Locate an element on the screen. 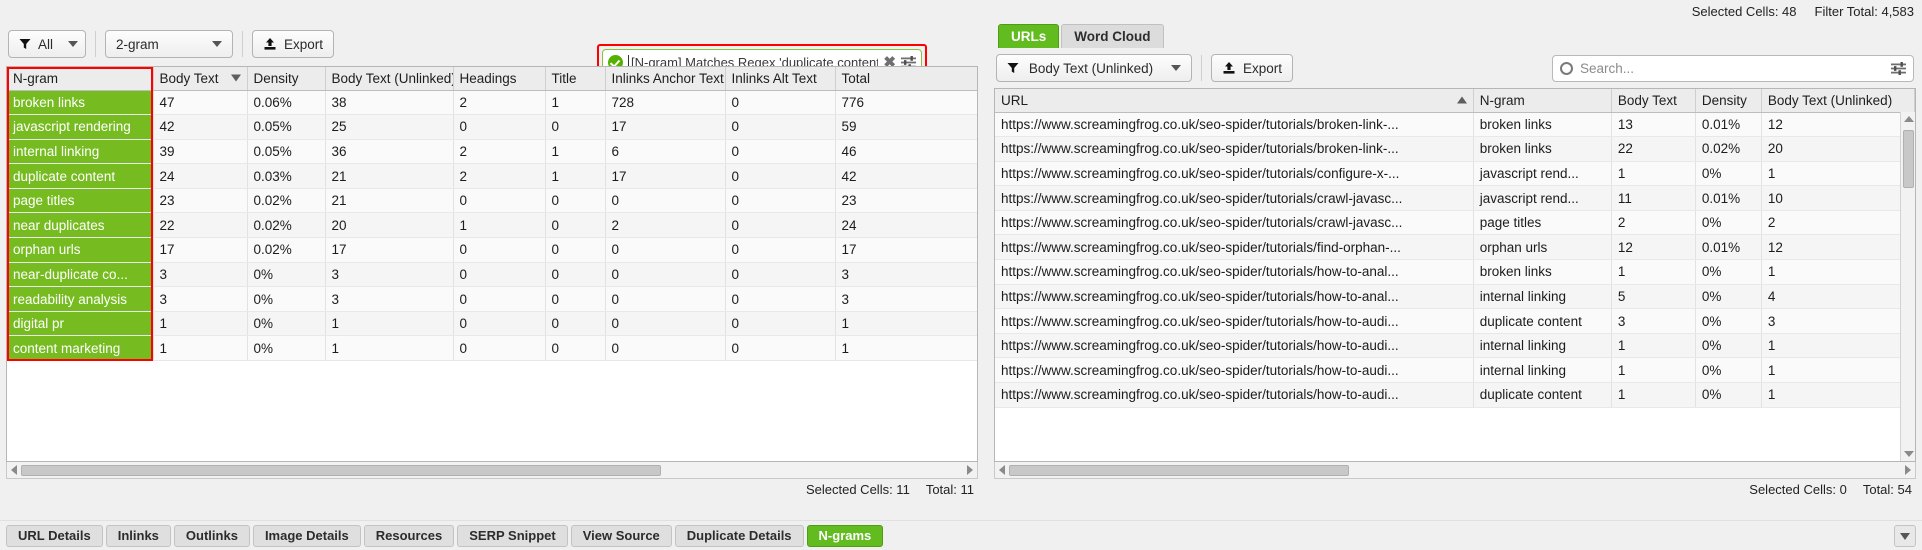 The height and width of the screenshot is (550, 1922). column-header-body-text: Body Text is located at coordinates (1653, 101).